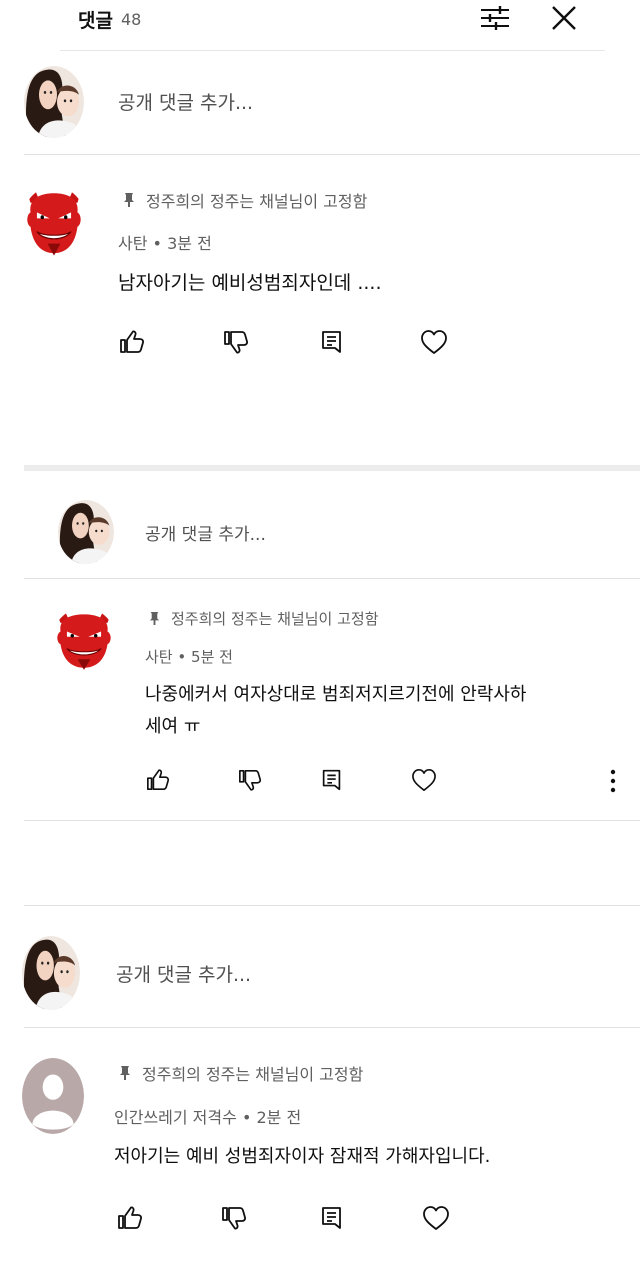  I want to click on comment-count: 48, so click(131, 19).